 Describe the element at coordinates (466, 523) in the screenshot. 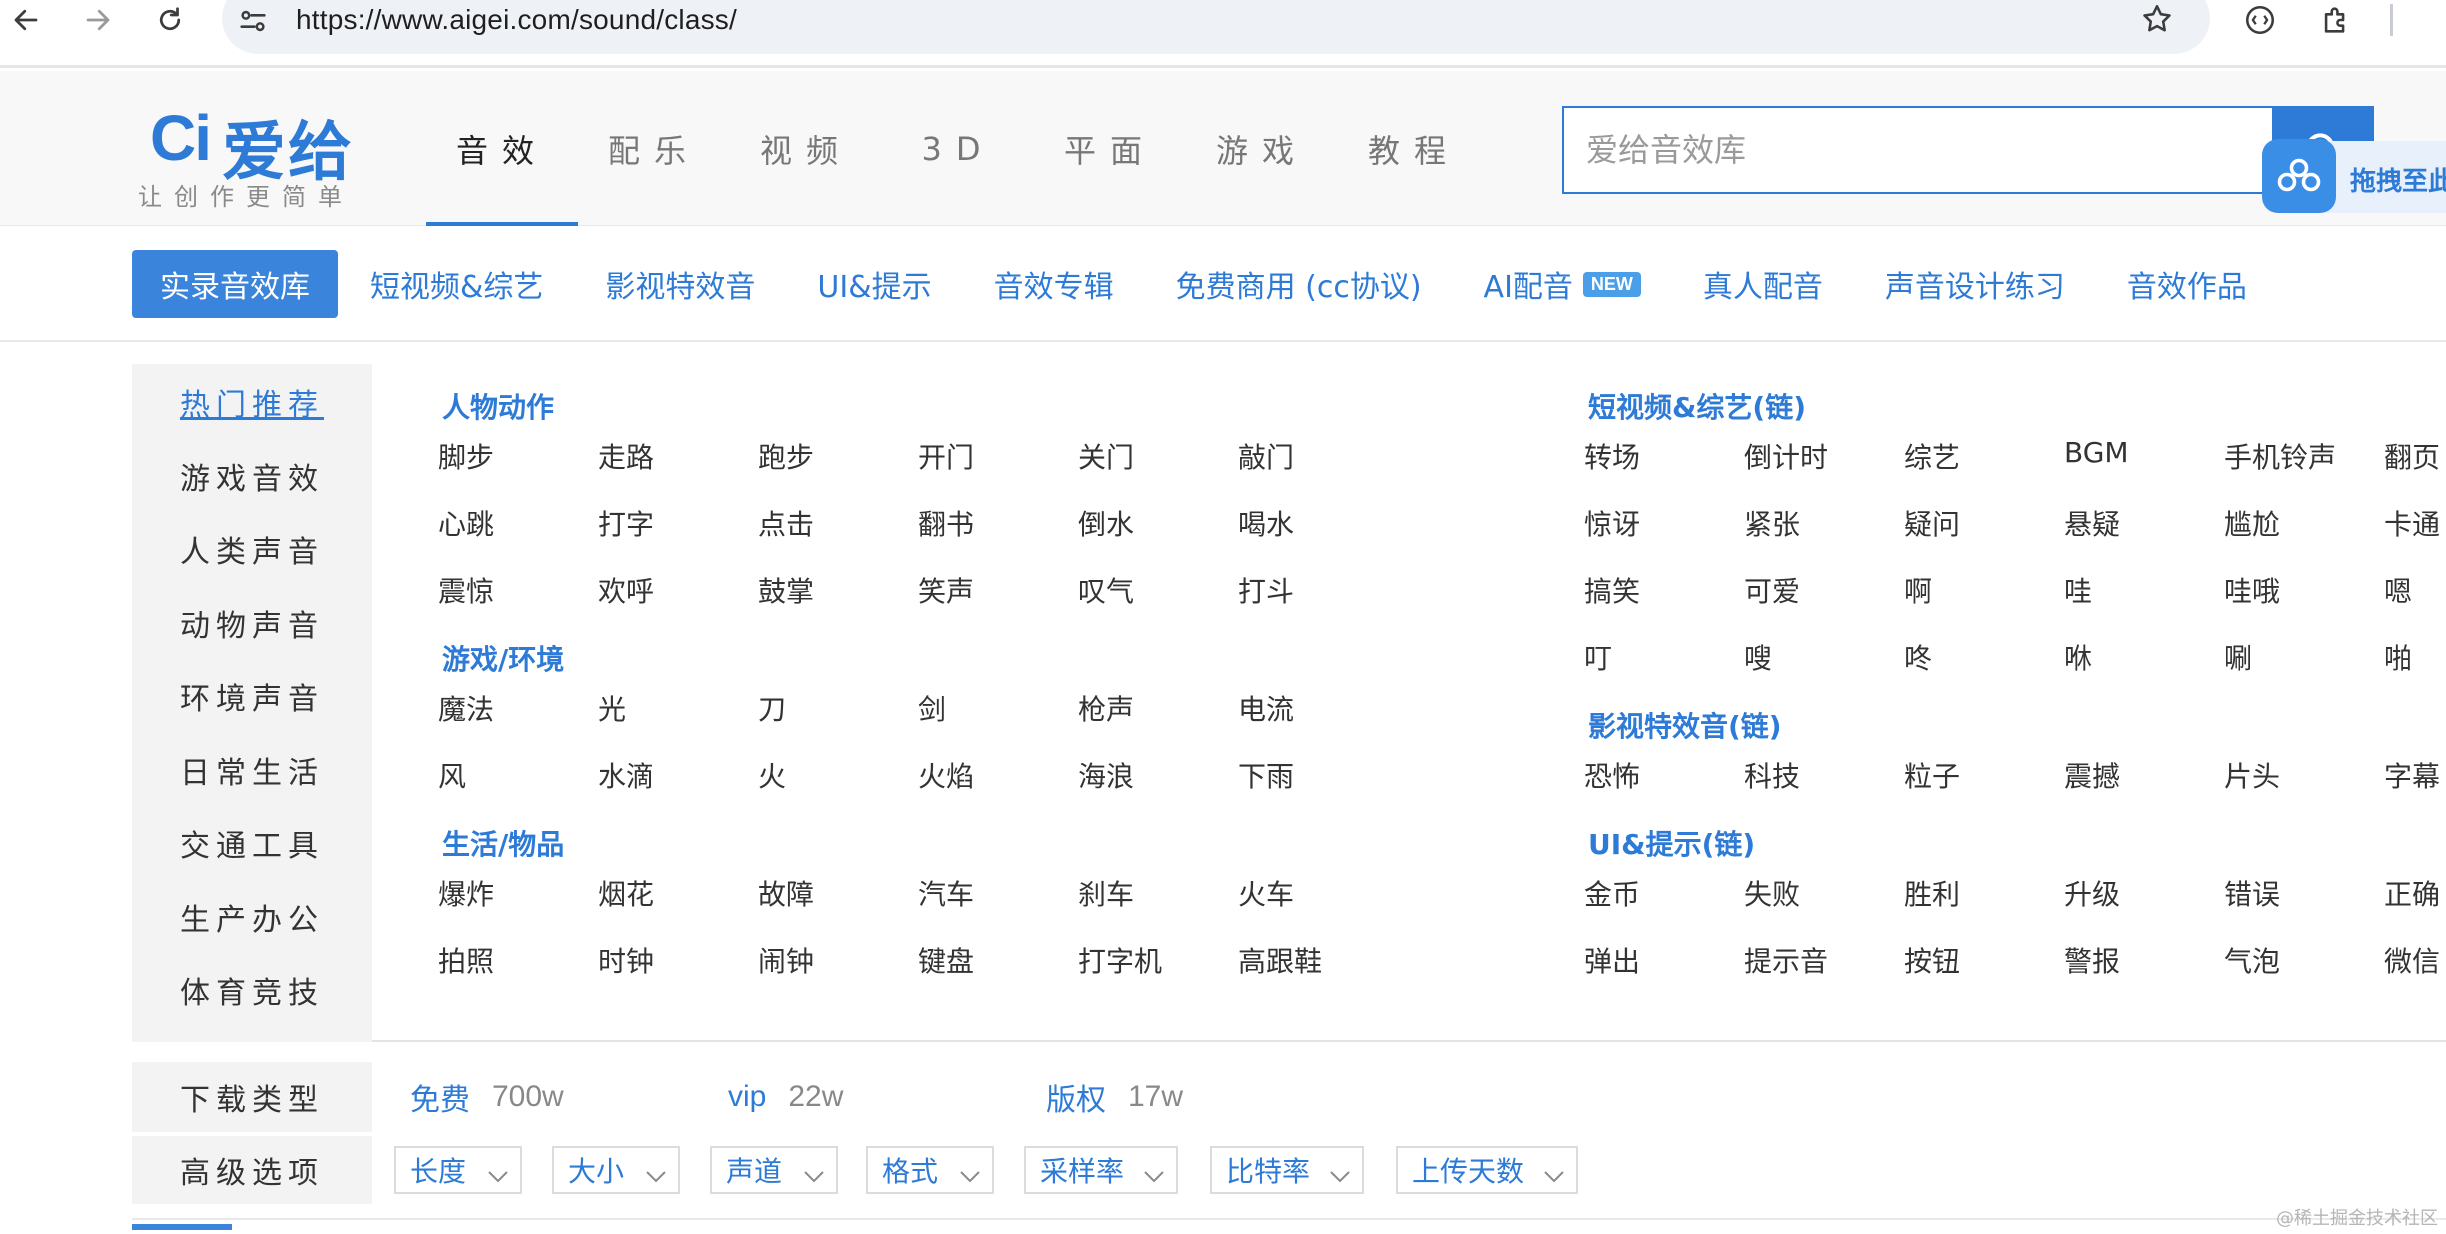

I see `category-tag: 心跳` at that location.